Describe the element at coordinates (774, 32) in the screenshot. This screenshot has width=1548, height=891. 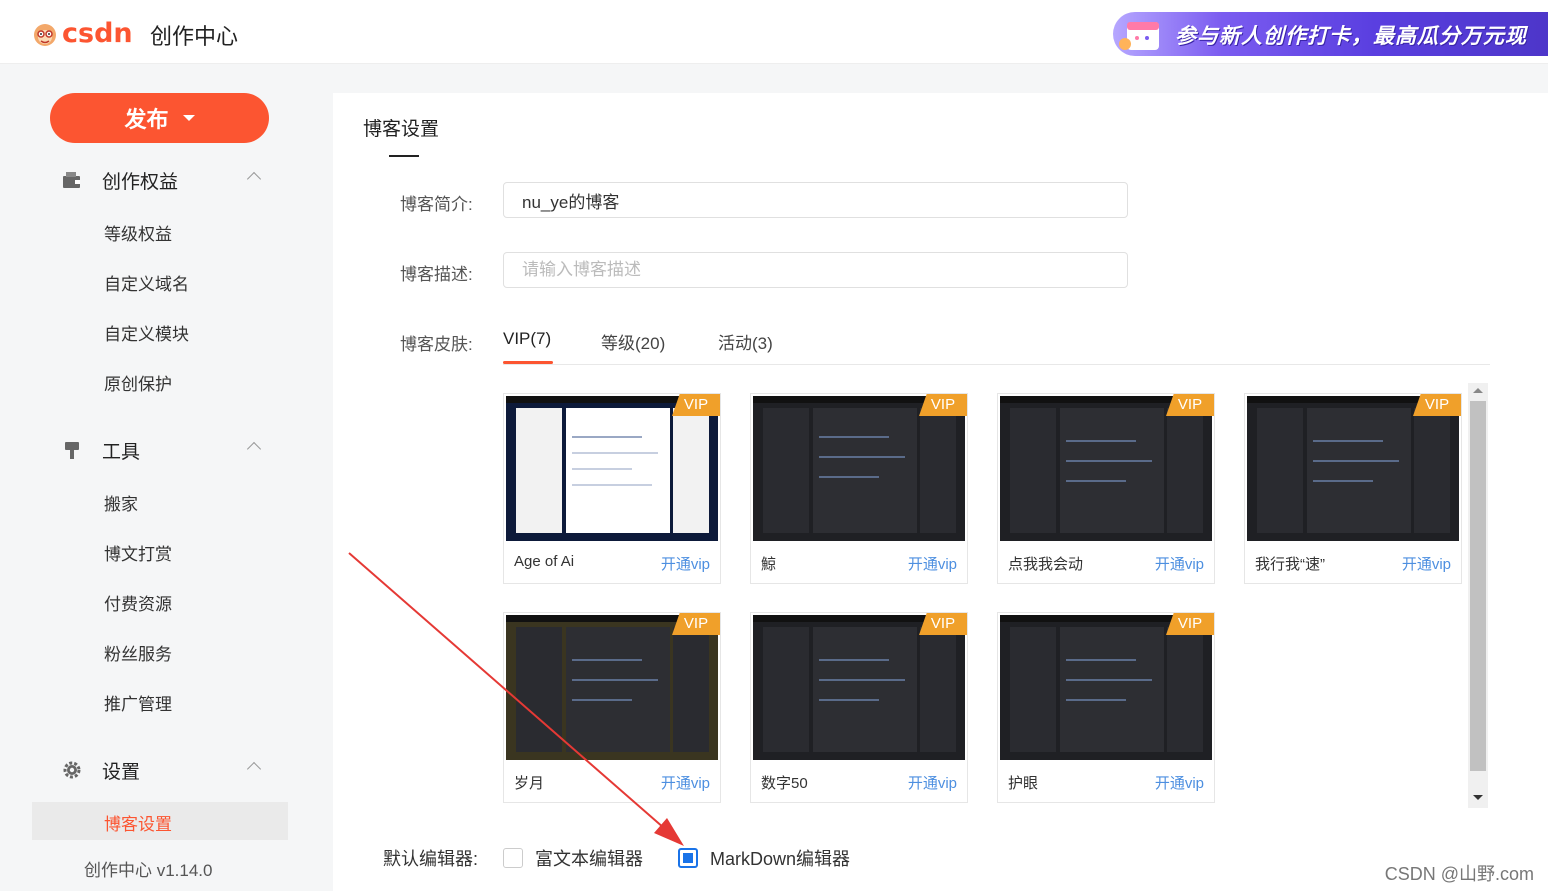
I see `top-header: csdn 创作中心 参与新人创作打卡，最高瓜分万元现` at that location.